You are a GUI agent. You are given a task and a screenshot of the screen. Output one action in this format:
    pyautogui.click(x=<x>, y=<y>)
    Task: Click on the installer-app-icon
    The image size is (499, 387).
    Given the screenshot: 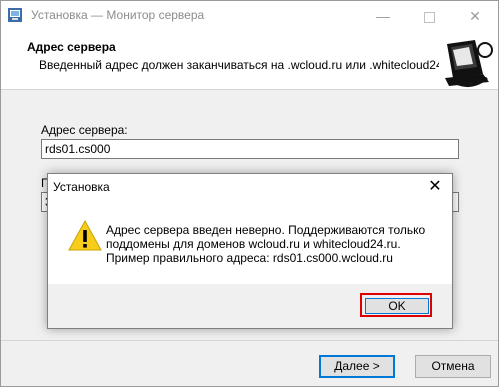 What is the action you would take?
    pyautogui.click(x=15, y=15)
    